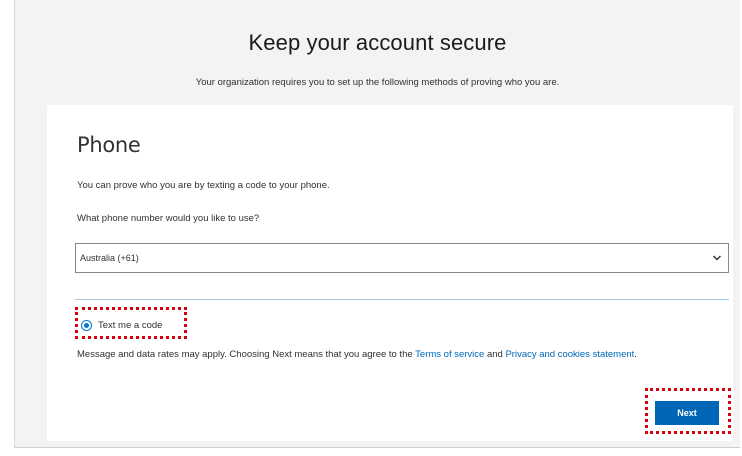 This screenshot has height=456, width=742. Describe the element at coordinates (109, 145) in the screenshot. I see `card-title: Phone` at that location.